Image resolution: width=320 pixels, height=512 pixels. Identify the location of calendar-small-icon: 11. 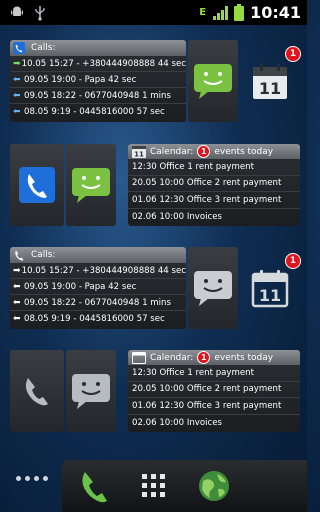
(139, 152).